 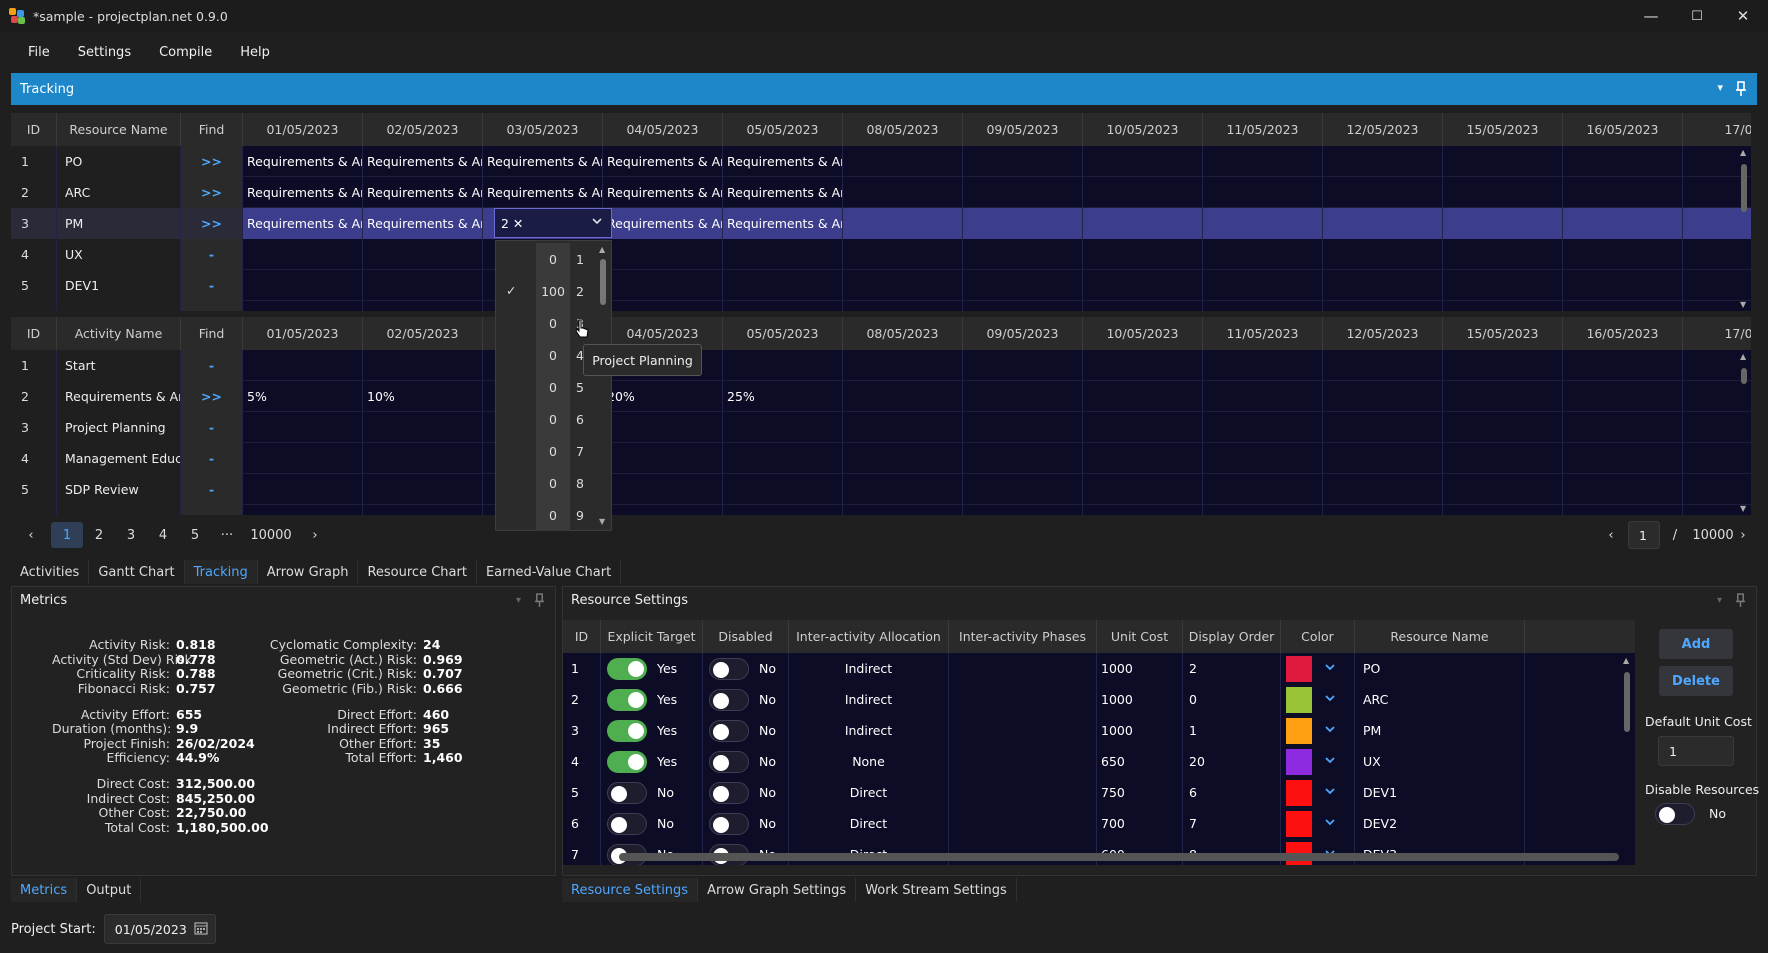 What do you see at coordinates (1696, 751) in the screenshot?
I see `default-unit-cost-input: 1` at bounding box center [1696, 751].